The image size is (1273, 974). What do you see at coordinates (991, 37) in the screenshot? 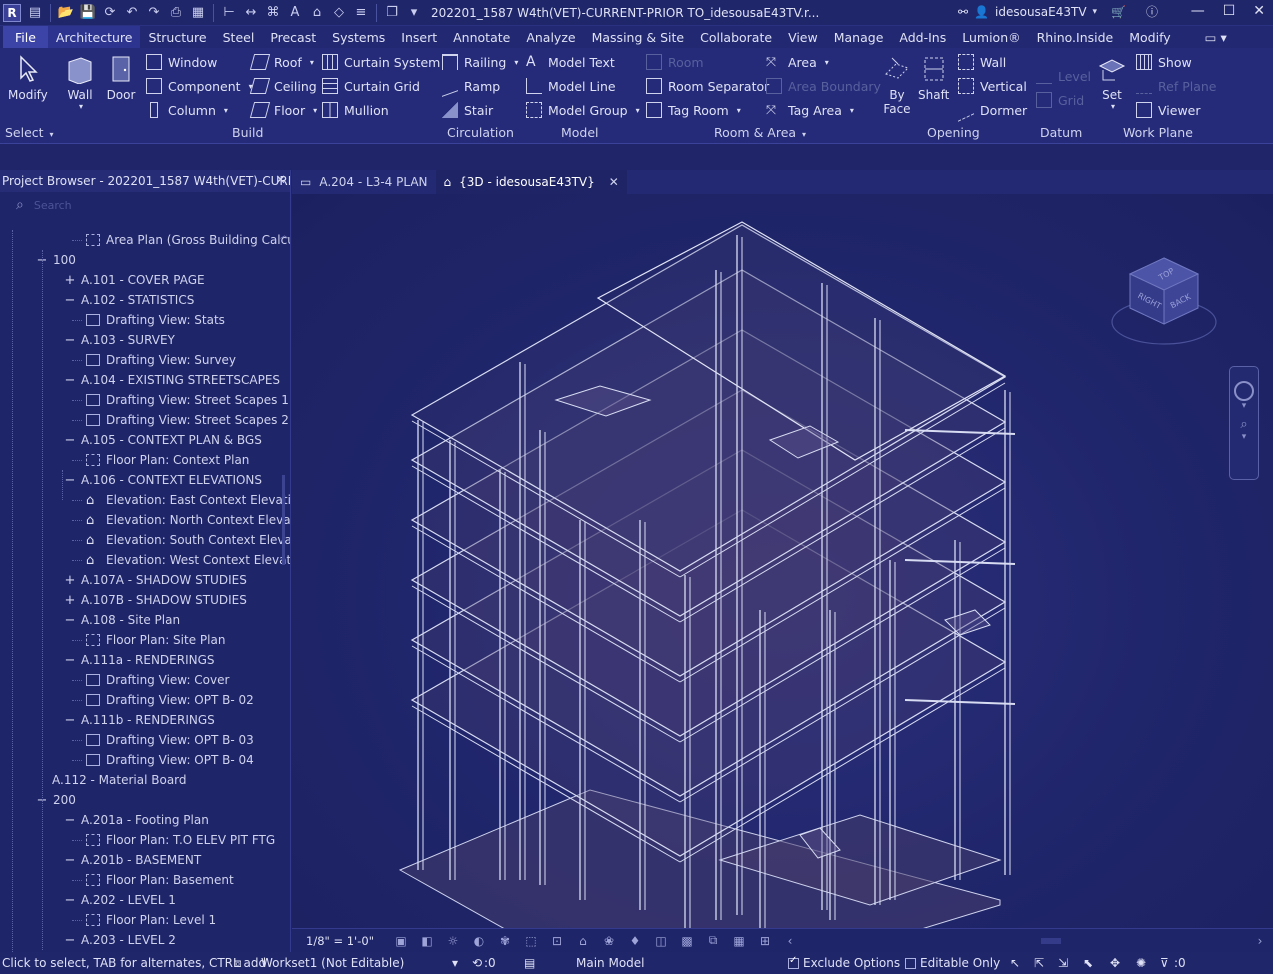
I see `menu-lumion: Lumion®` at bounding box center [991, 37].